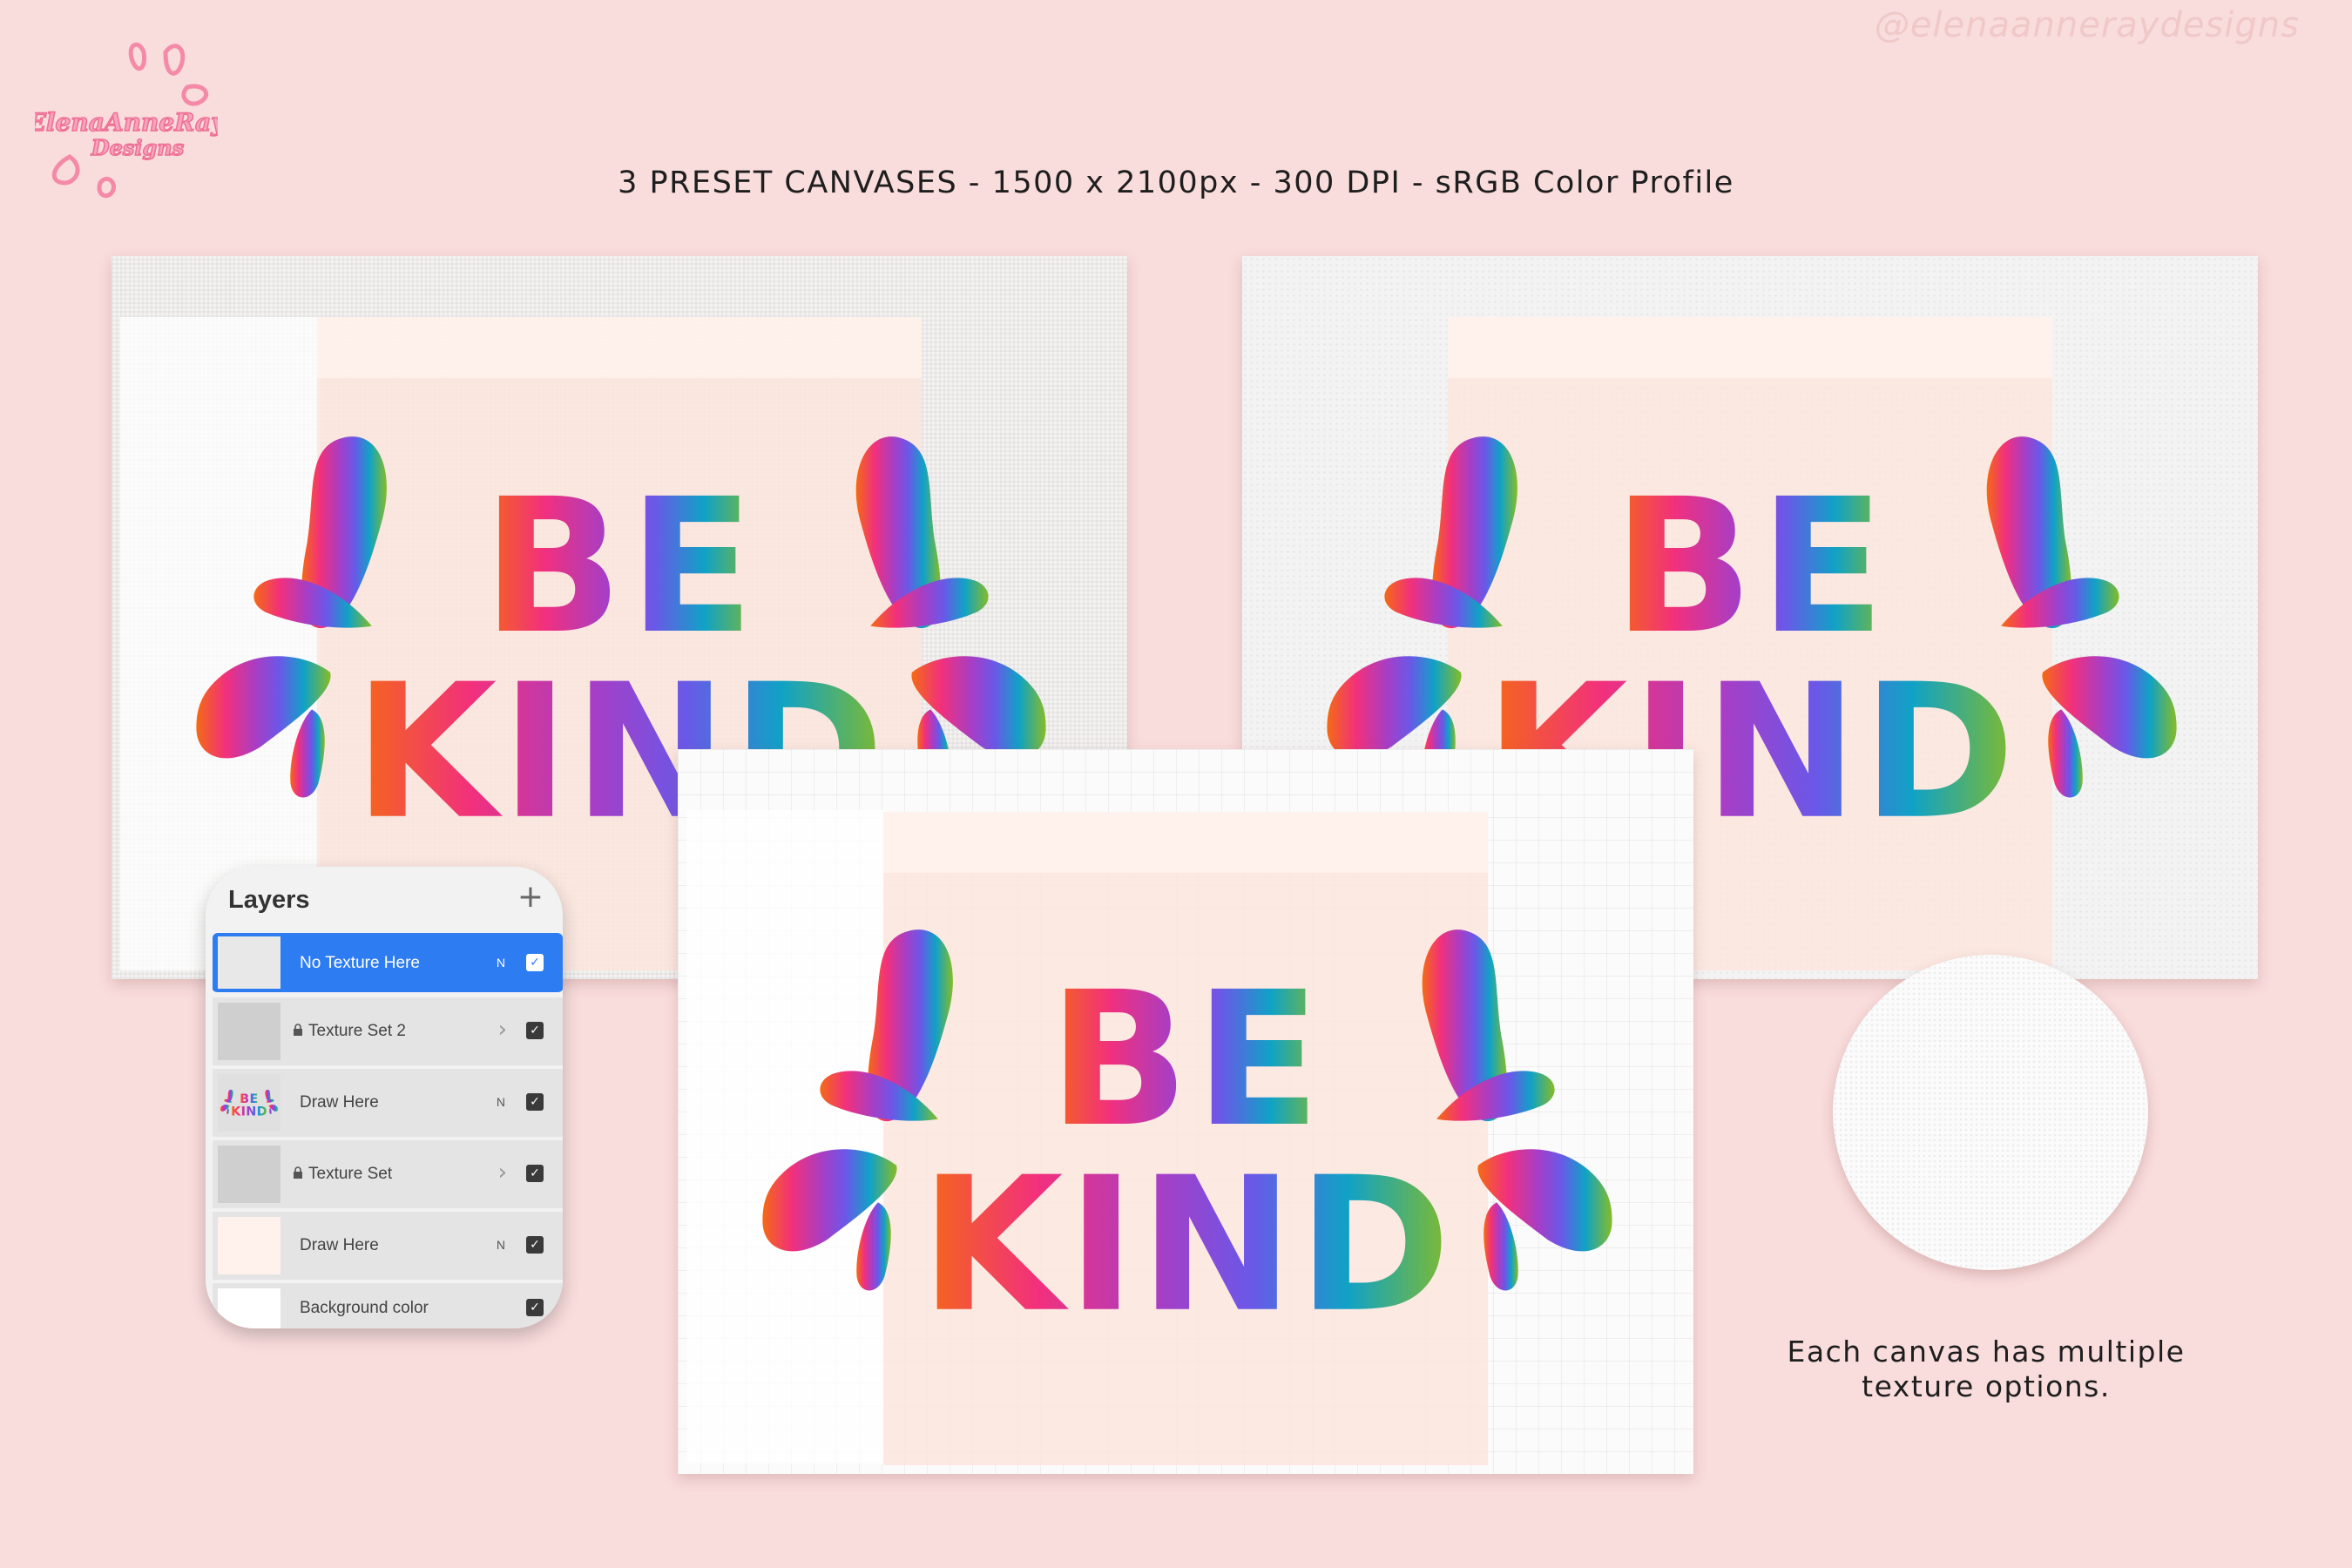 This screenshot has height=1568, width=2352. What do you see at coordinates (384, 901) in the screenshot?
I see `layers-header: Layers +` at bounding box center [384, 901].